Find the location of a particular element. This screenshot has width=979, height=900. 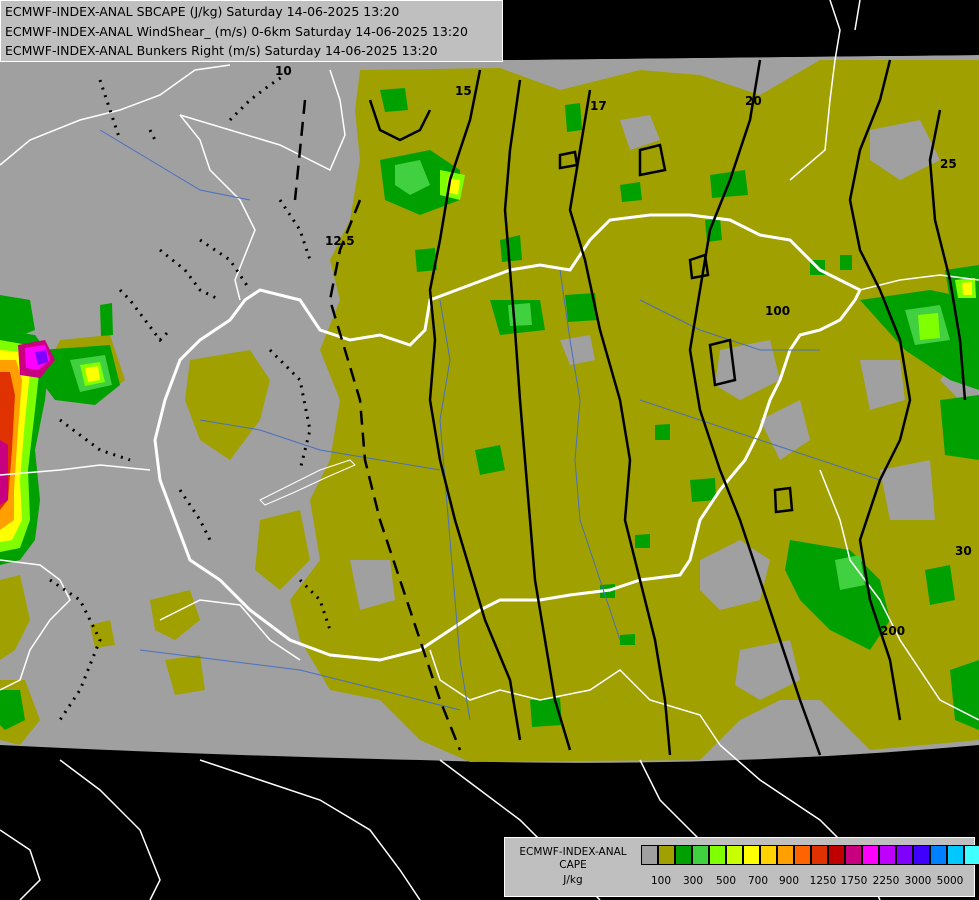

legend-swatches is located at coordinates (810, 856).